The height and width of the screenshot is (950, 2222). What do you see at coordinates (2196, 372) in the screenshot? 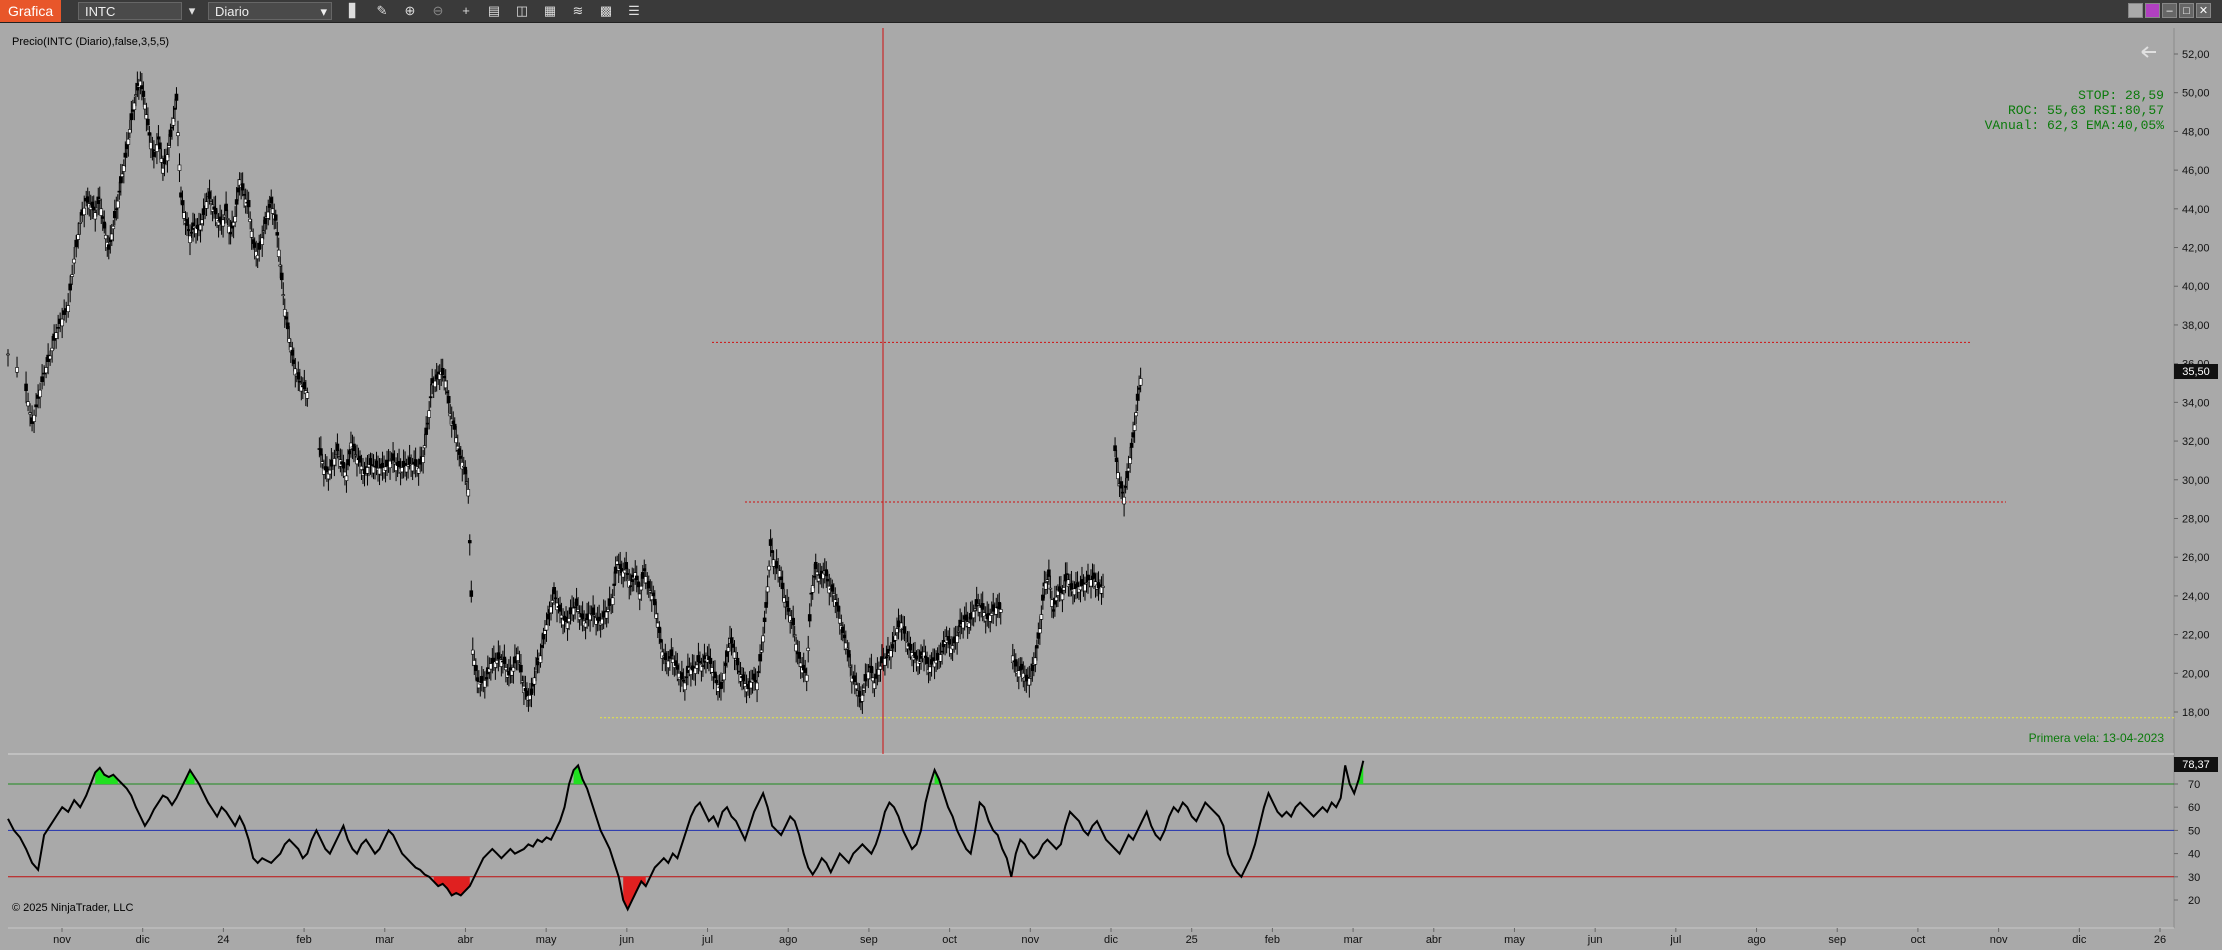
I see `last-price-label: 35,50` at bounding box center [2196, 372].